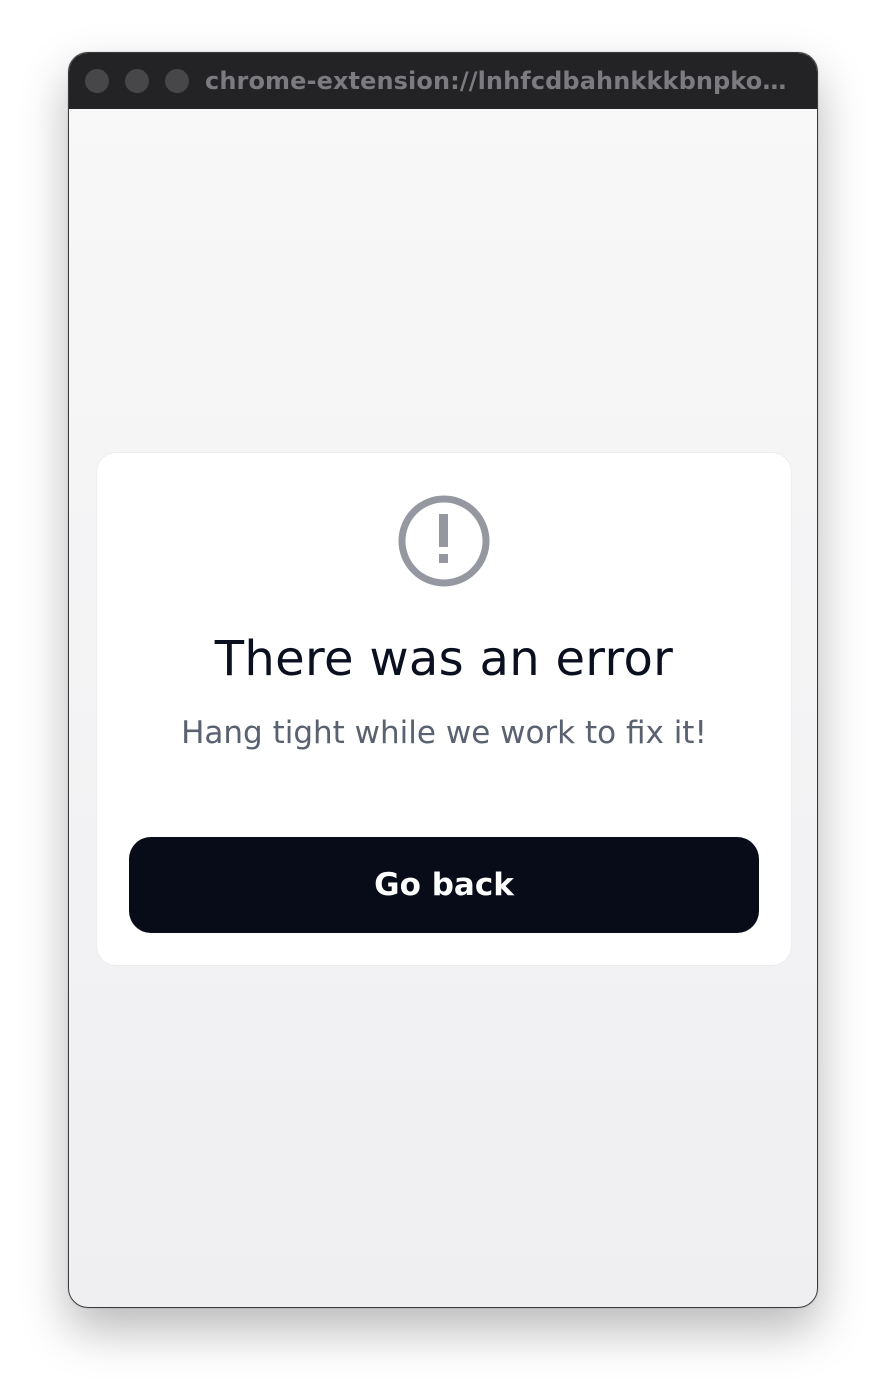 The width and height of the screenshot is (886, 1392). Describe the element at coordinates (444, 541) in the screenshot. I see `exclamation-circle-icon` at that location.